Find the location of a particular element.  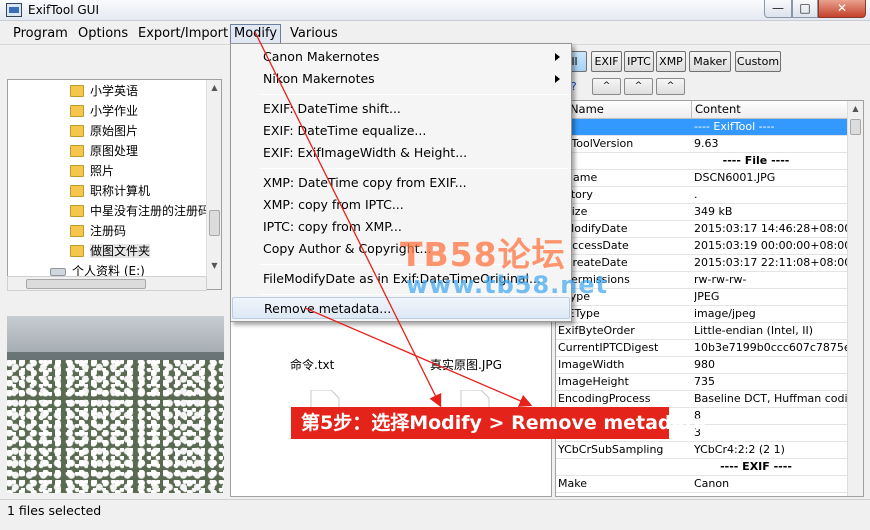

table-row: ---- ExifTool ---- is located at coordinates (702, 127).